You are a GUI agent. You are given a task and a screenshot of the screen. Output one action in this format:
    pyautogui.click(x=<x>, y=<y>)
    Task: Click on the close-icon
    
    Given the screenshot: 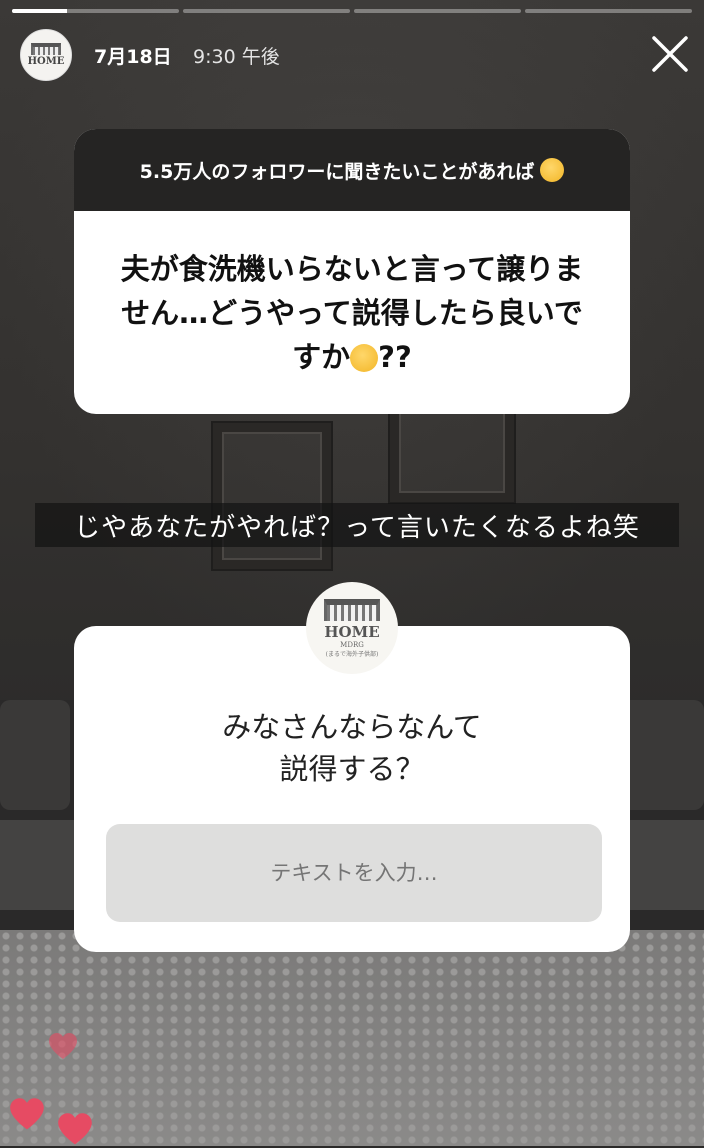 What is the action you would take?
    pyautogui.click(x=670, y=54)
    